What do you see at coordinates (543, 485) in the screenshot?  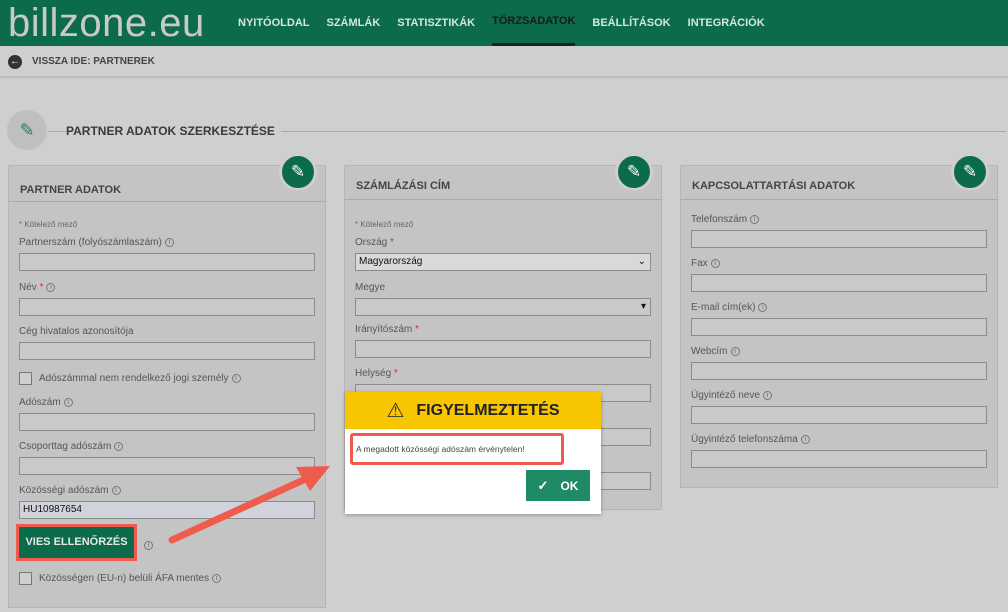 I see `check-icon: ✓` at bounding box center [543, 485].